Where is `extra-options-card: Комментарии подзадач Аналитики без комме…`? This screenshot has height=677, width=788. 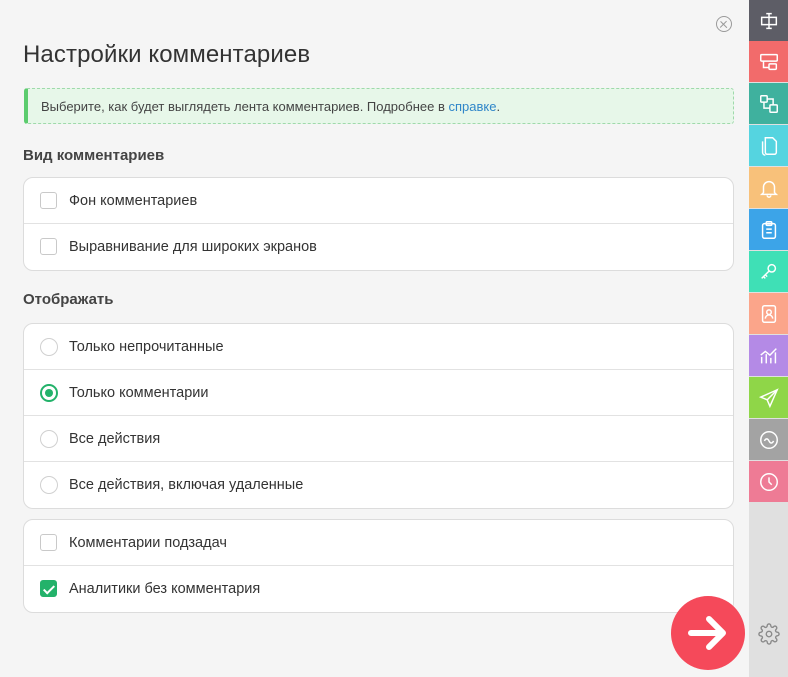
extra-options-card: Комментарии подзадач Аналитики без комме… is located at coordinates (378, 566).